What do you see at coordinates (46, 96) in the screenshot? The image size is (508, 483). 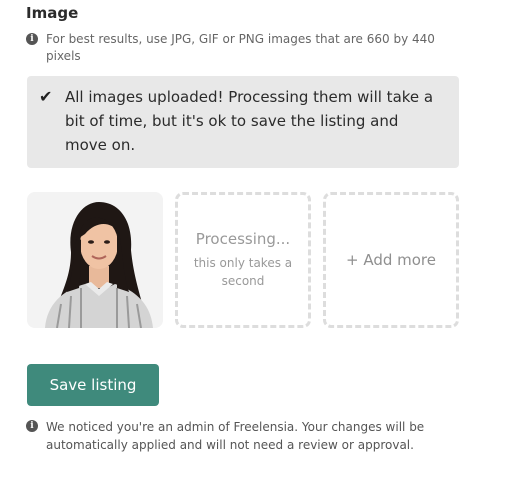 I see `checkmark-icon: ✔` at bounding box center [46, 96].